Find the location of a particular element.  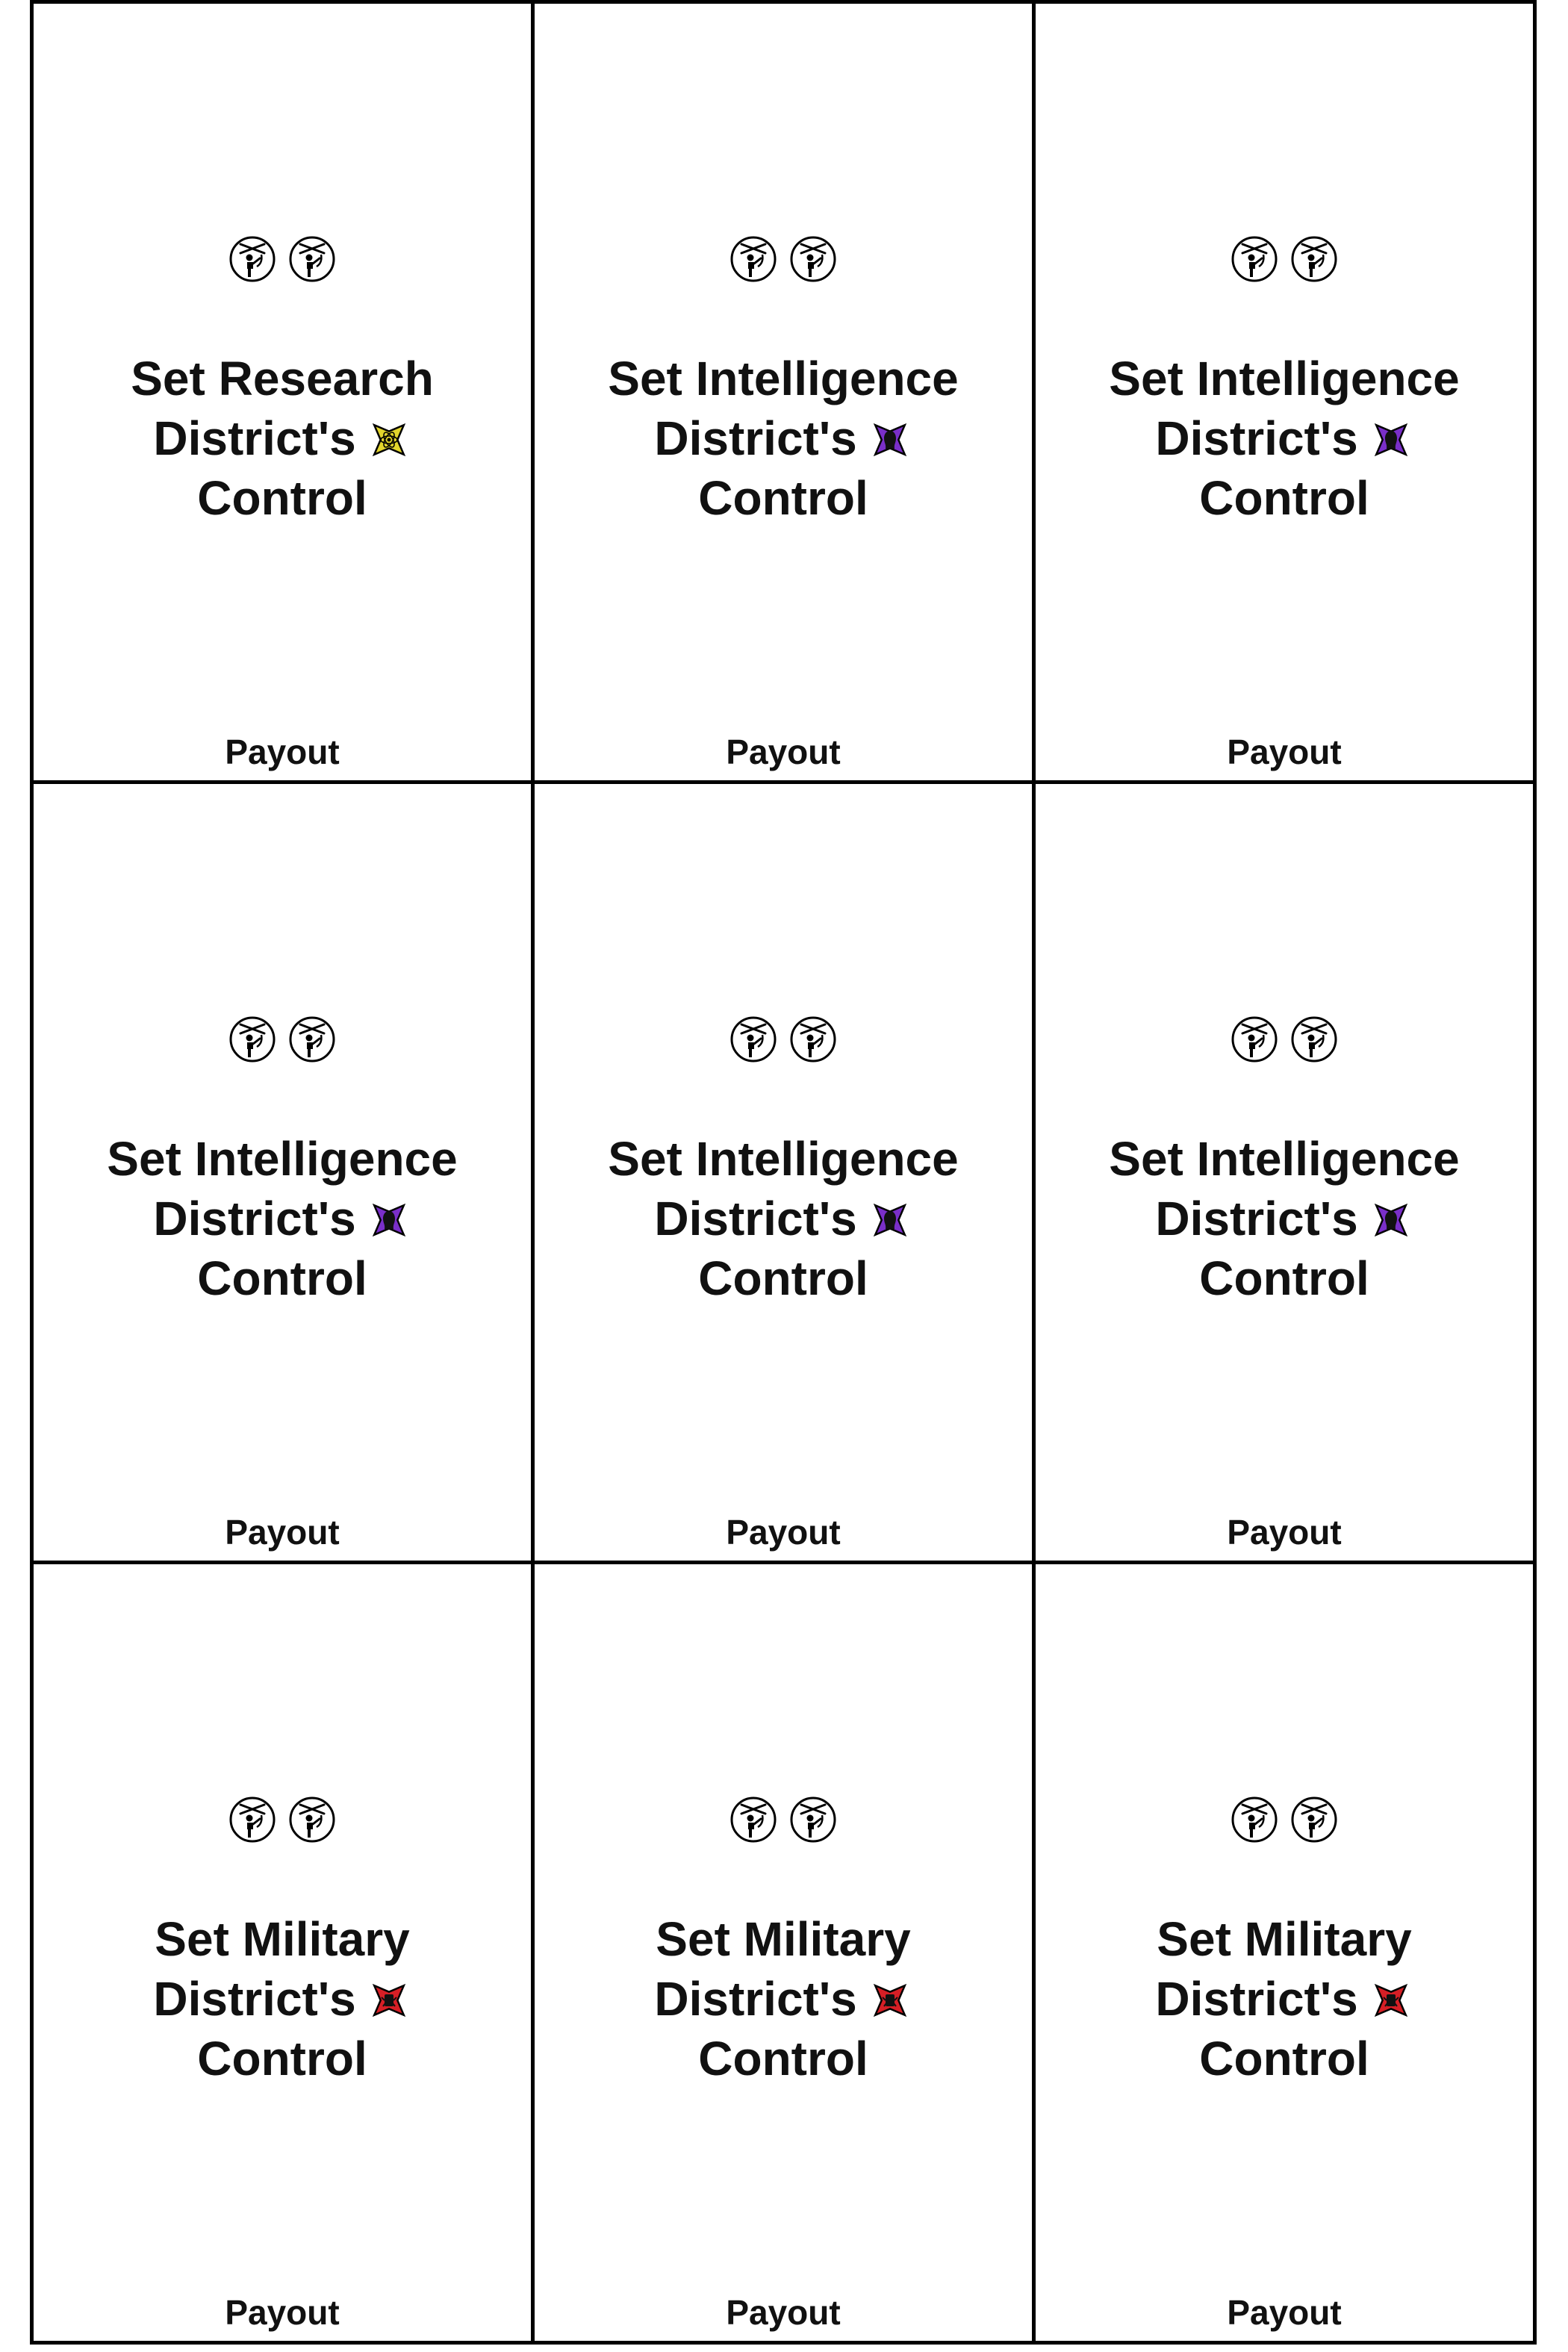

research-star-icon is located at coordinates (389, 439).